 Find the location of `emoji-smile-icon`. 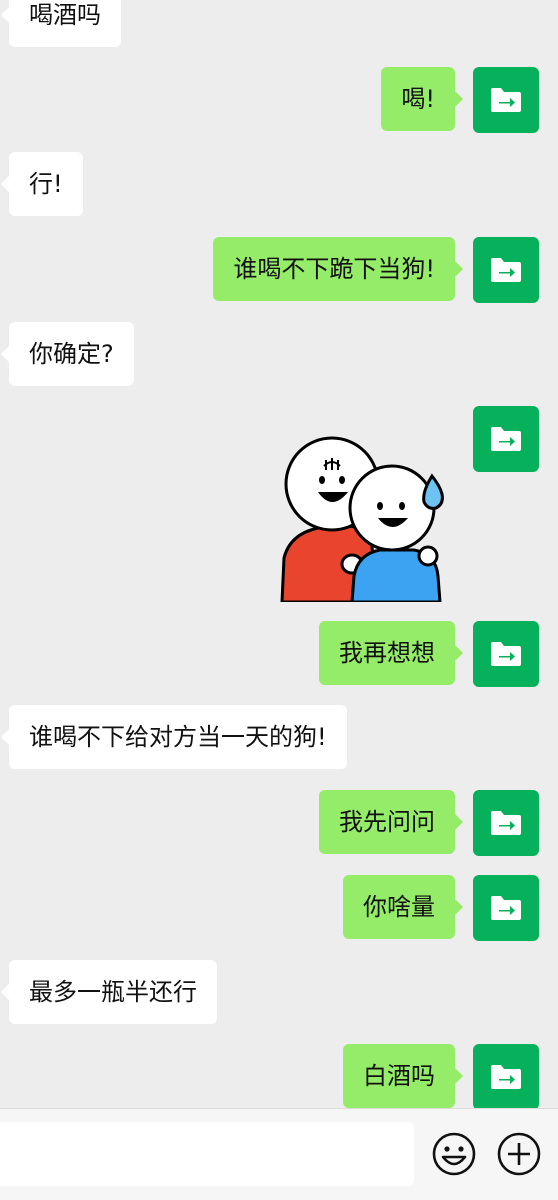

emoji-smile-icon is located at coordinates (454, 1154).